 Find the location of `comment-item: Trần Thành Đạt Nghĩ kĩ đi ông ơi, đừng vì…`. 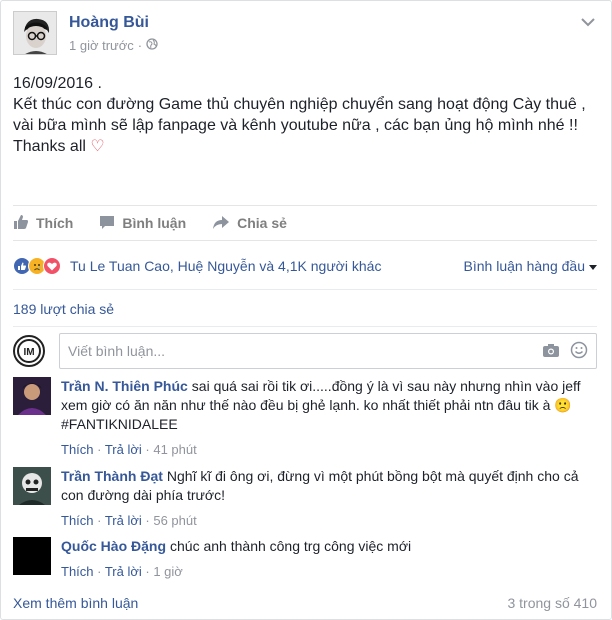

comment-item: Trần Thành Đạt Nghĩ kĩ đi ông ơi, đừng vì… is located at coordinates (305, 498).